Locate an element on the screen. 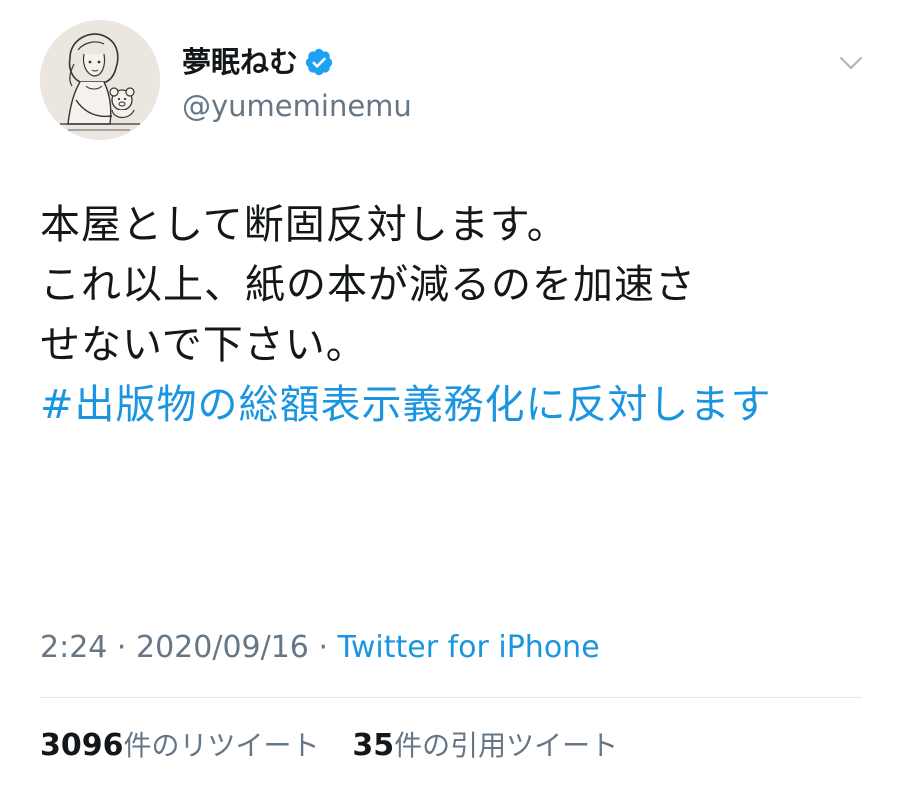 This screenshot has width=900, height=792. name-row: 夢眠ねむ is located at coordinates (258, 62).